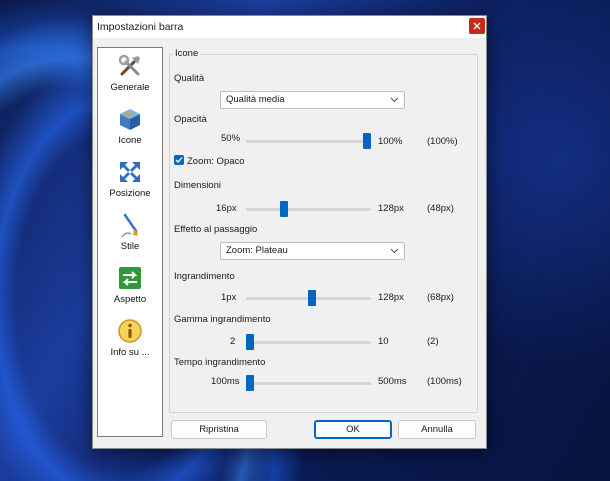  What do you see at coordinates (353, 429) in the screenshot?
I see `ok-button: OK` at bounding box center [353, 429].